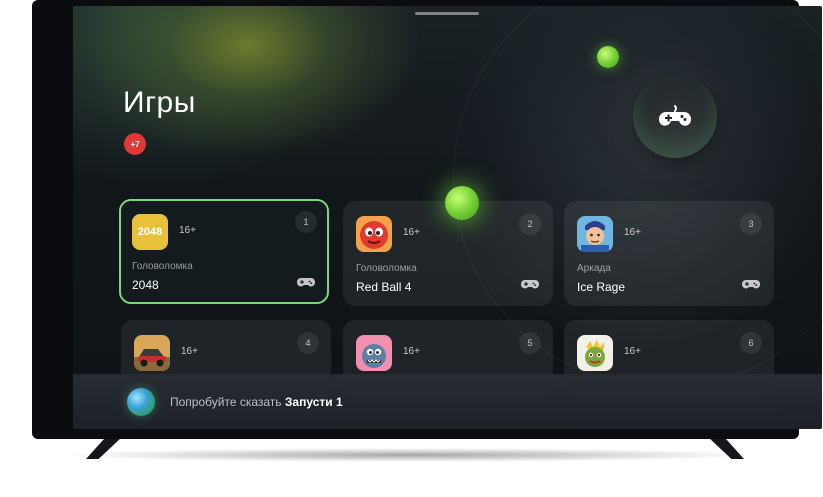 This screenshot has height=497, width=823. I want to click on rank-number: 2, so click(530, 224).